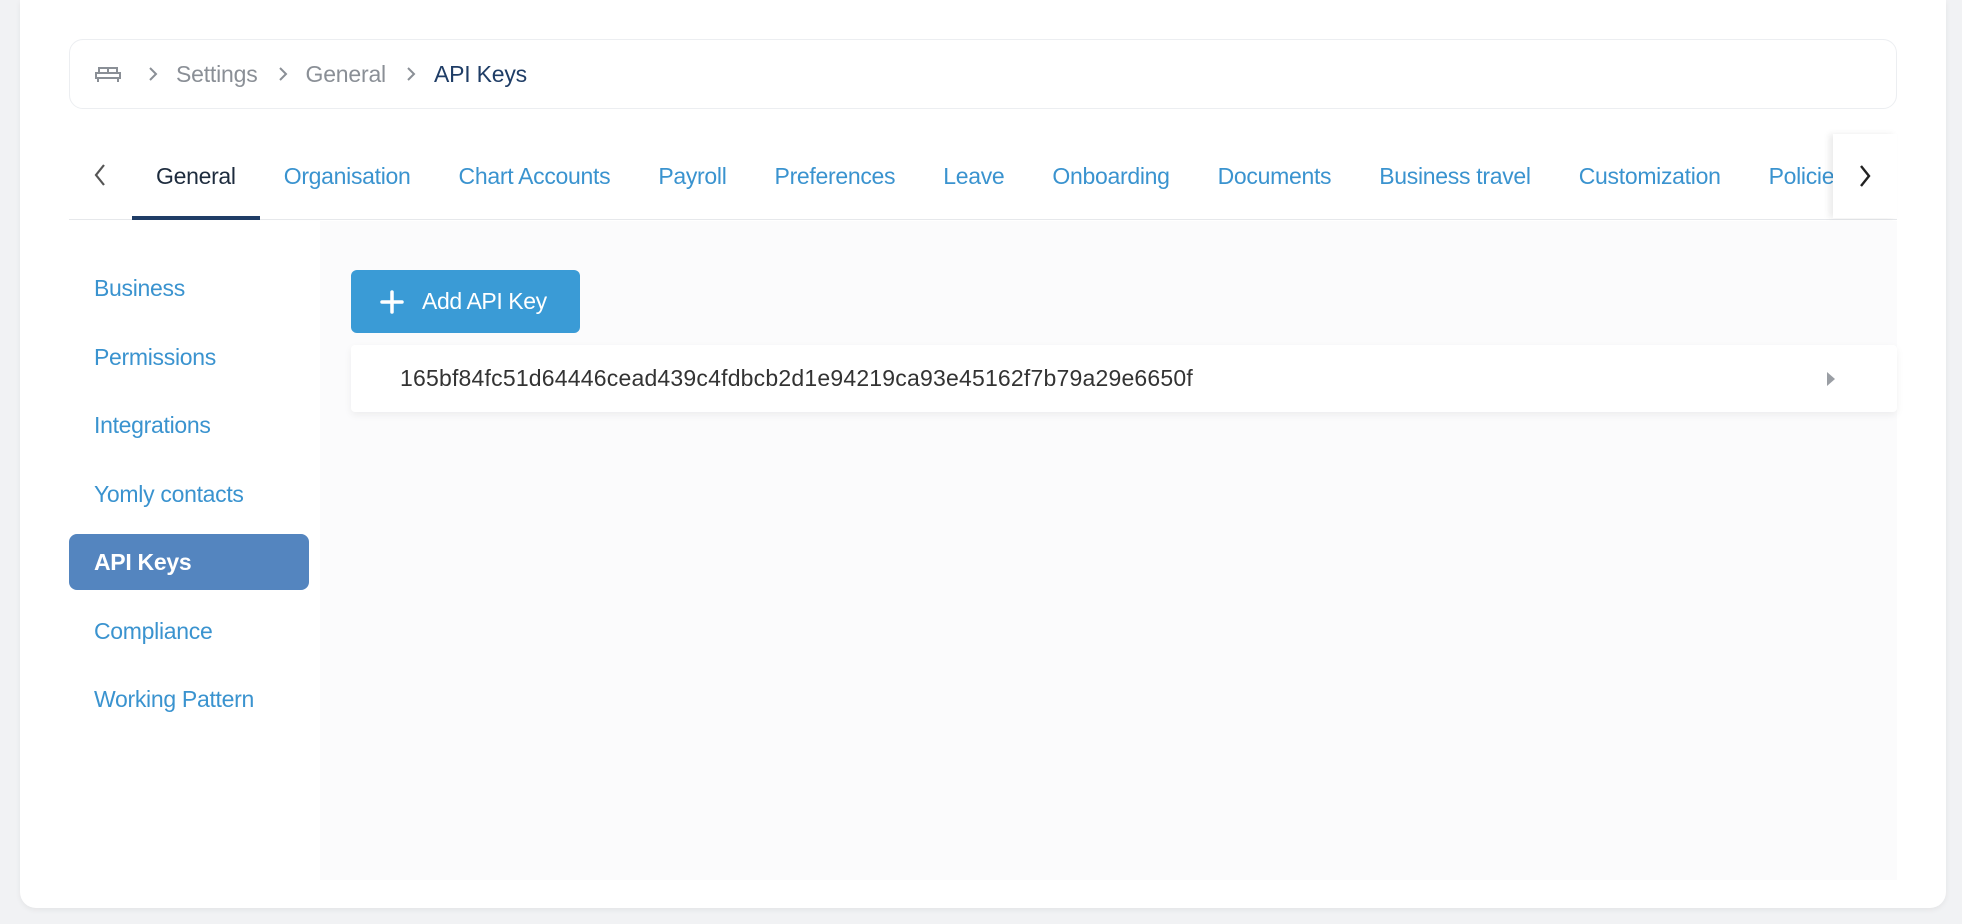  I want to click on home-icon, so click(108, 74).